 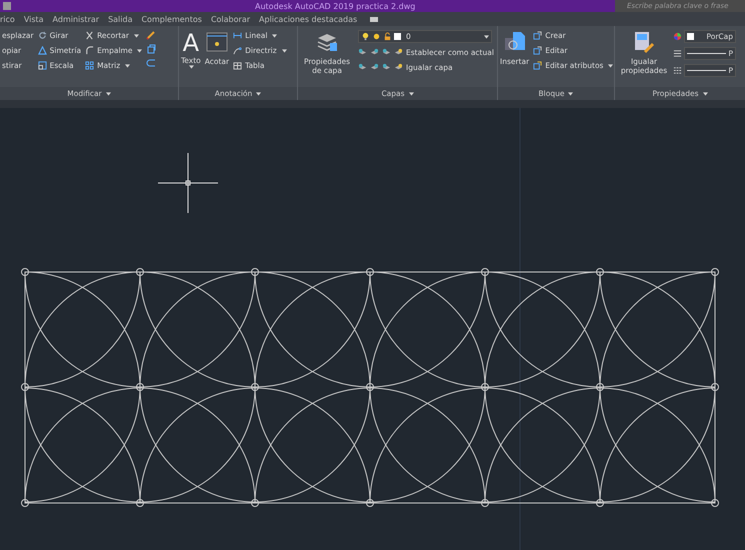 I want to click on linetype-icon, so click(x=677, y=70).